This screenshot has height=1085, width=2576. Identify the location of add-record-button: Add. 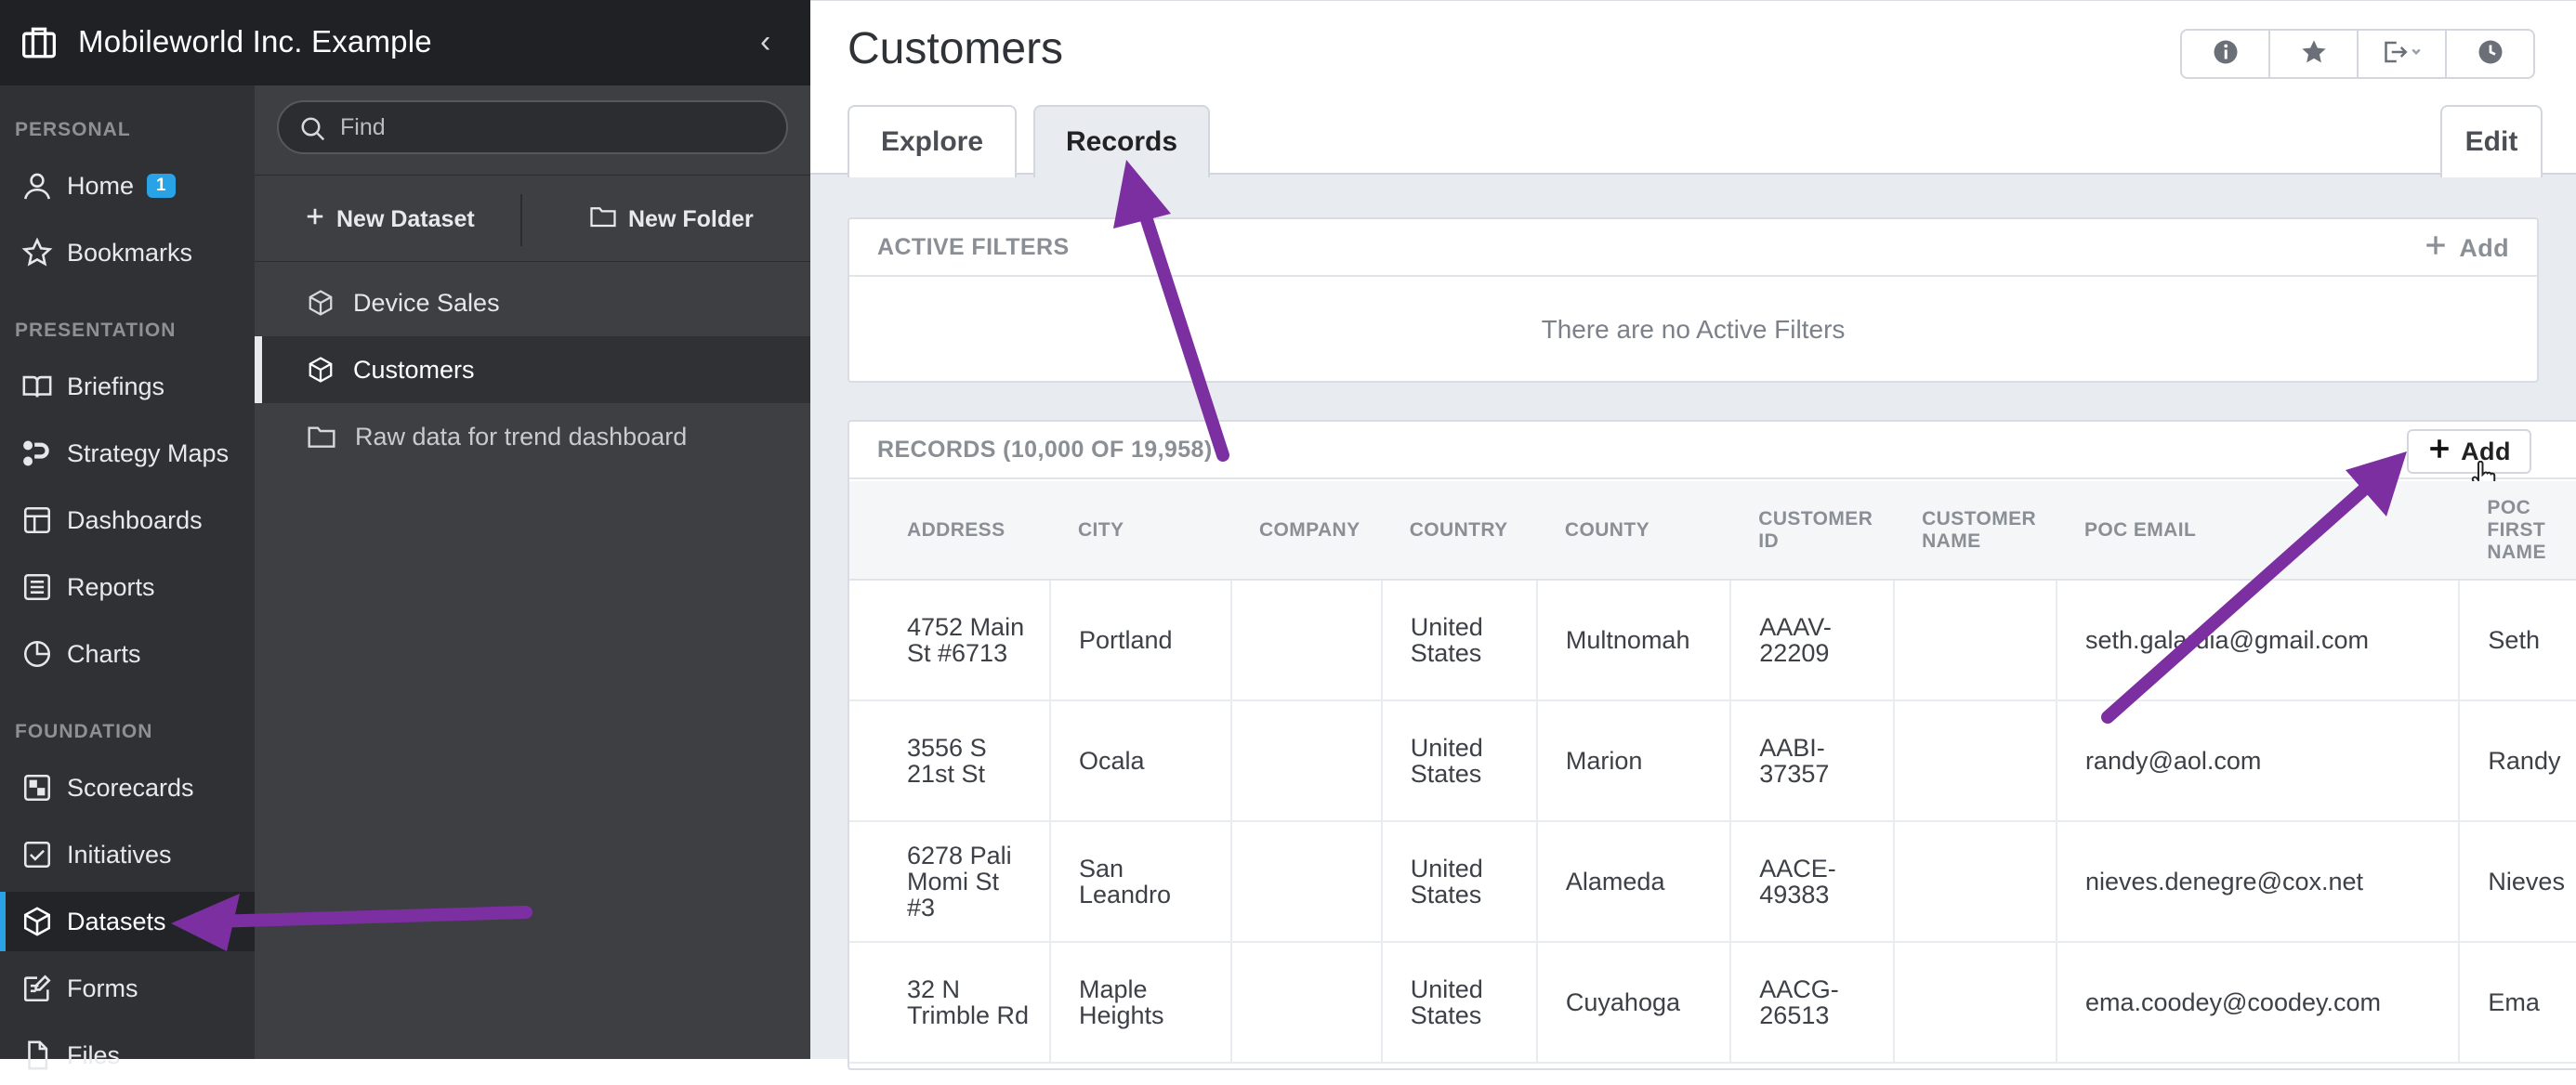
(2469, 451).